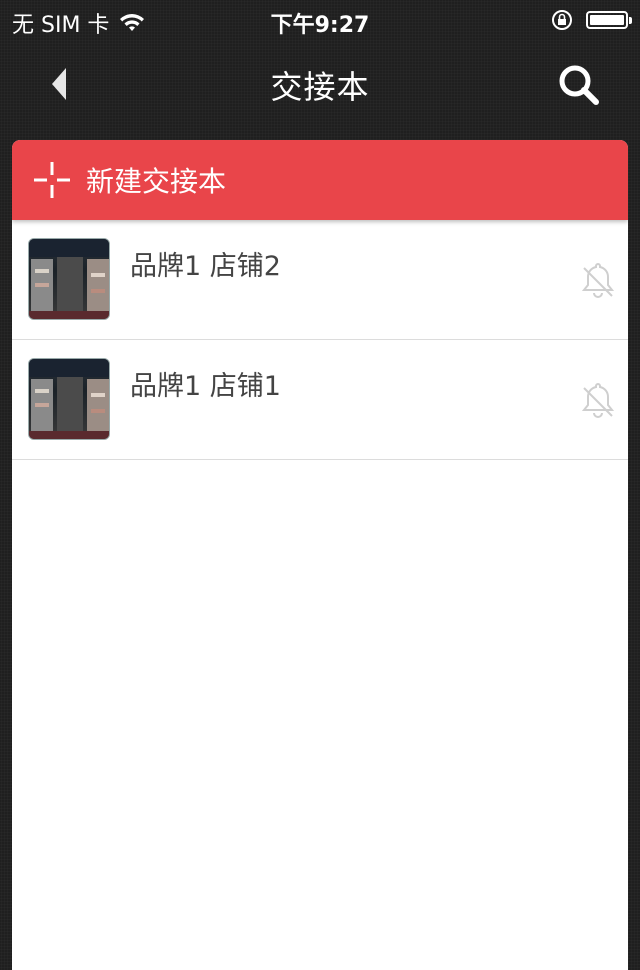  What do you see at coordinates (205, 266) in the screenshot?
I see `item-title: 品牌1 店铺2` at bounding box center [205, 266].